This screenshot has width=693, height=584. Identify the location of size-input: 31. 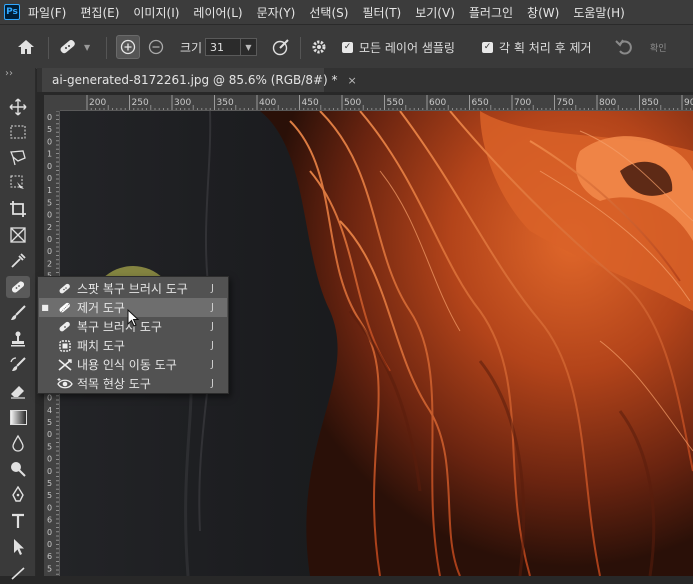
(223, 47).